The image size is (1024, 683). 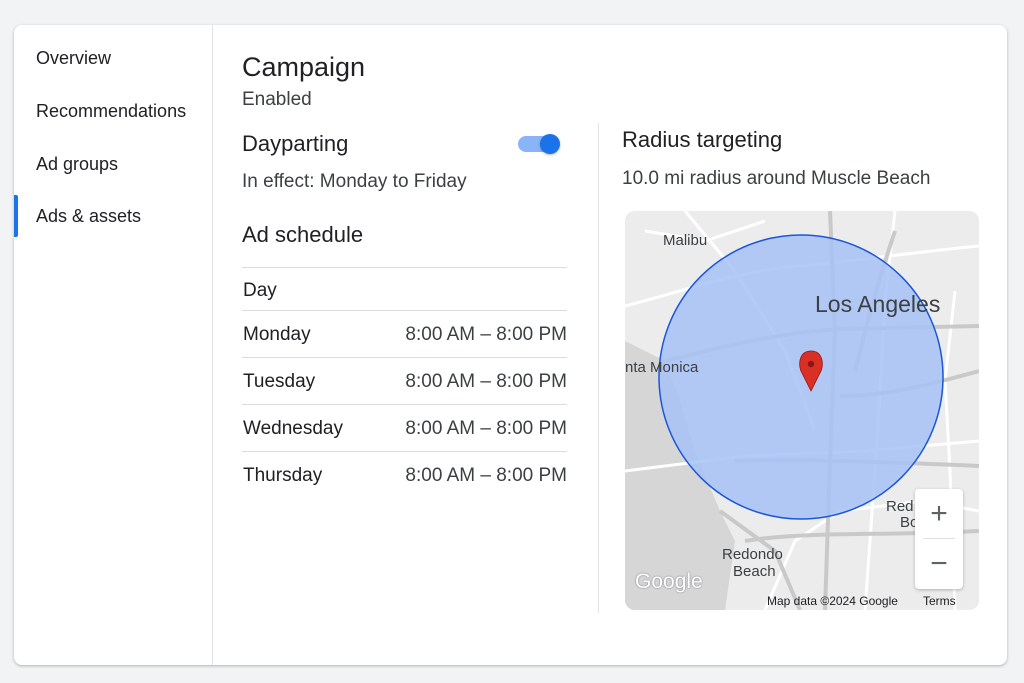 What do you see at coordinates (539, 144) in the screenshot?
I see `dayparting-toggle` at bounding box center [539, 144].